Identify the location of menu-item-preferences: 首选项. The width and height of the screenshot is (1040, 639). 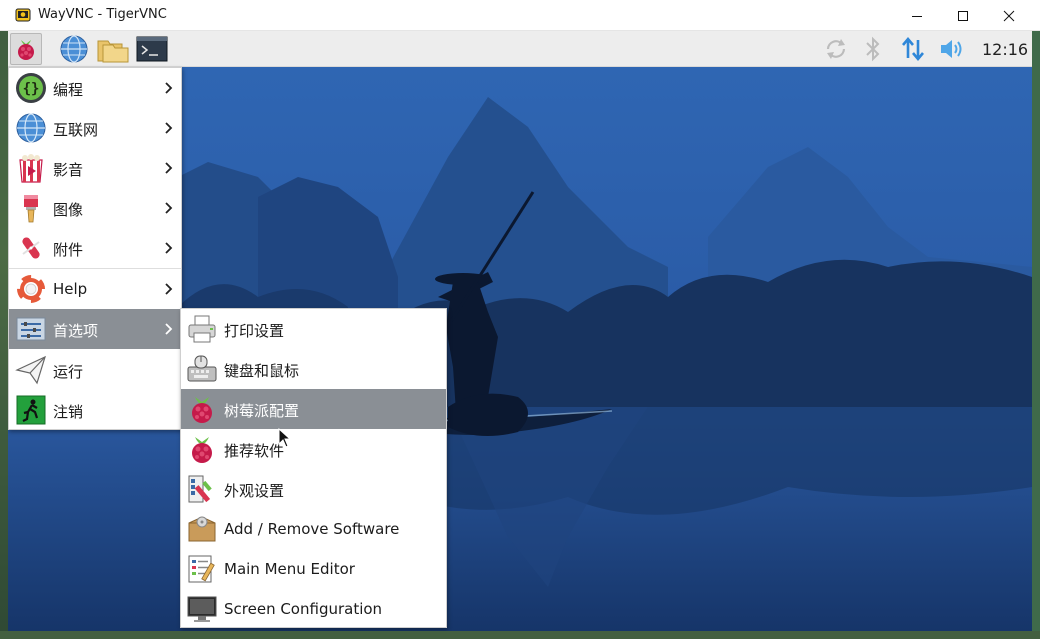
(95, 329).